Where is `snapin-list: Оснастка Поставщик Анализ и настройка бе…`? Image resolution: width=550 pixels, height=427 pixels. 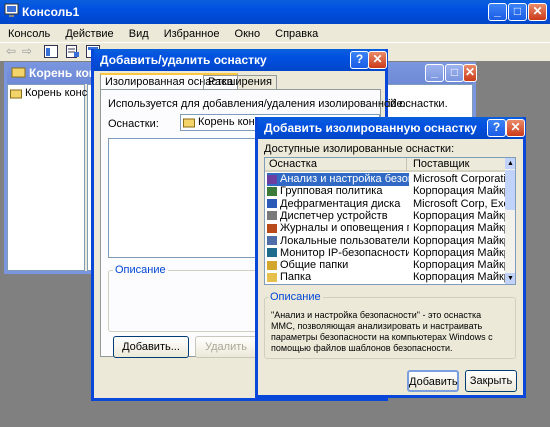 snapin-list: Оснастка Поставщик Анализ и настройка бе… is located at coordinates (390, 221).